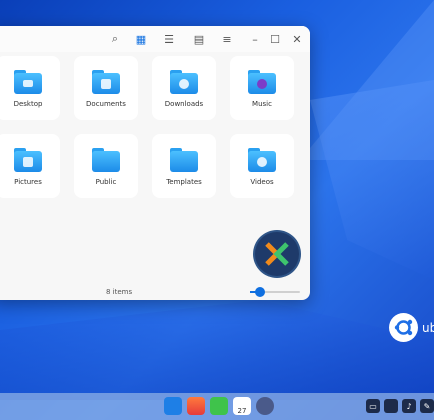 The height and width of the screenshot is (420, 434). I want to click on brand-text: ub, so click(428, 327).